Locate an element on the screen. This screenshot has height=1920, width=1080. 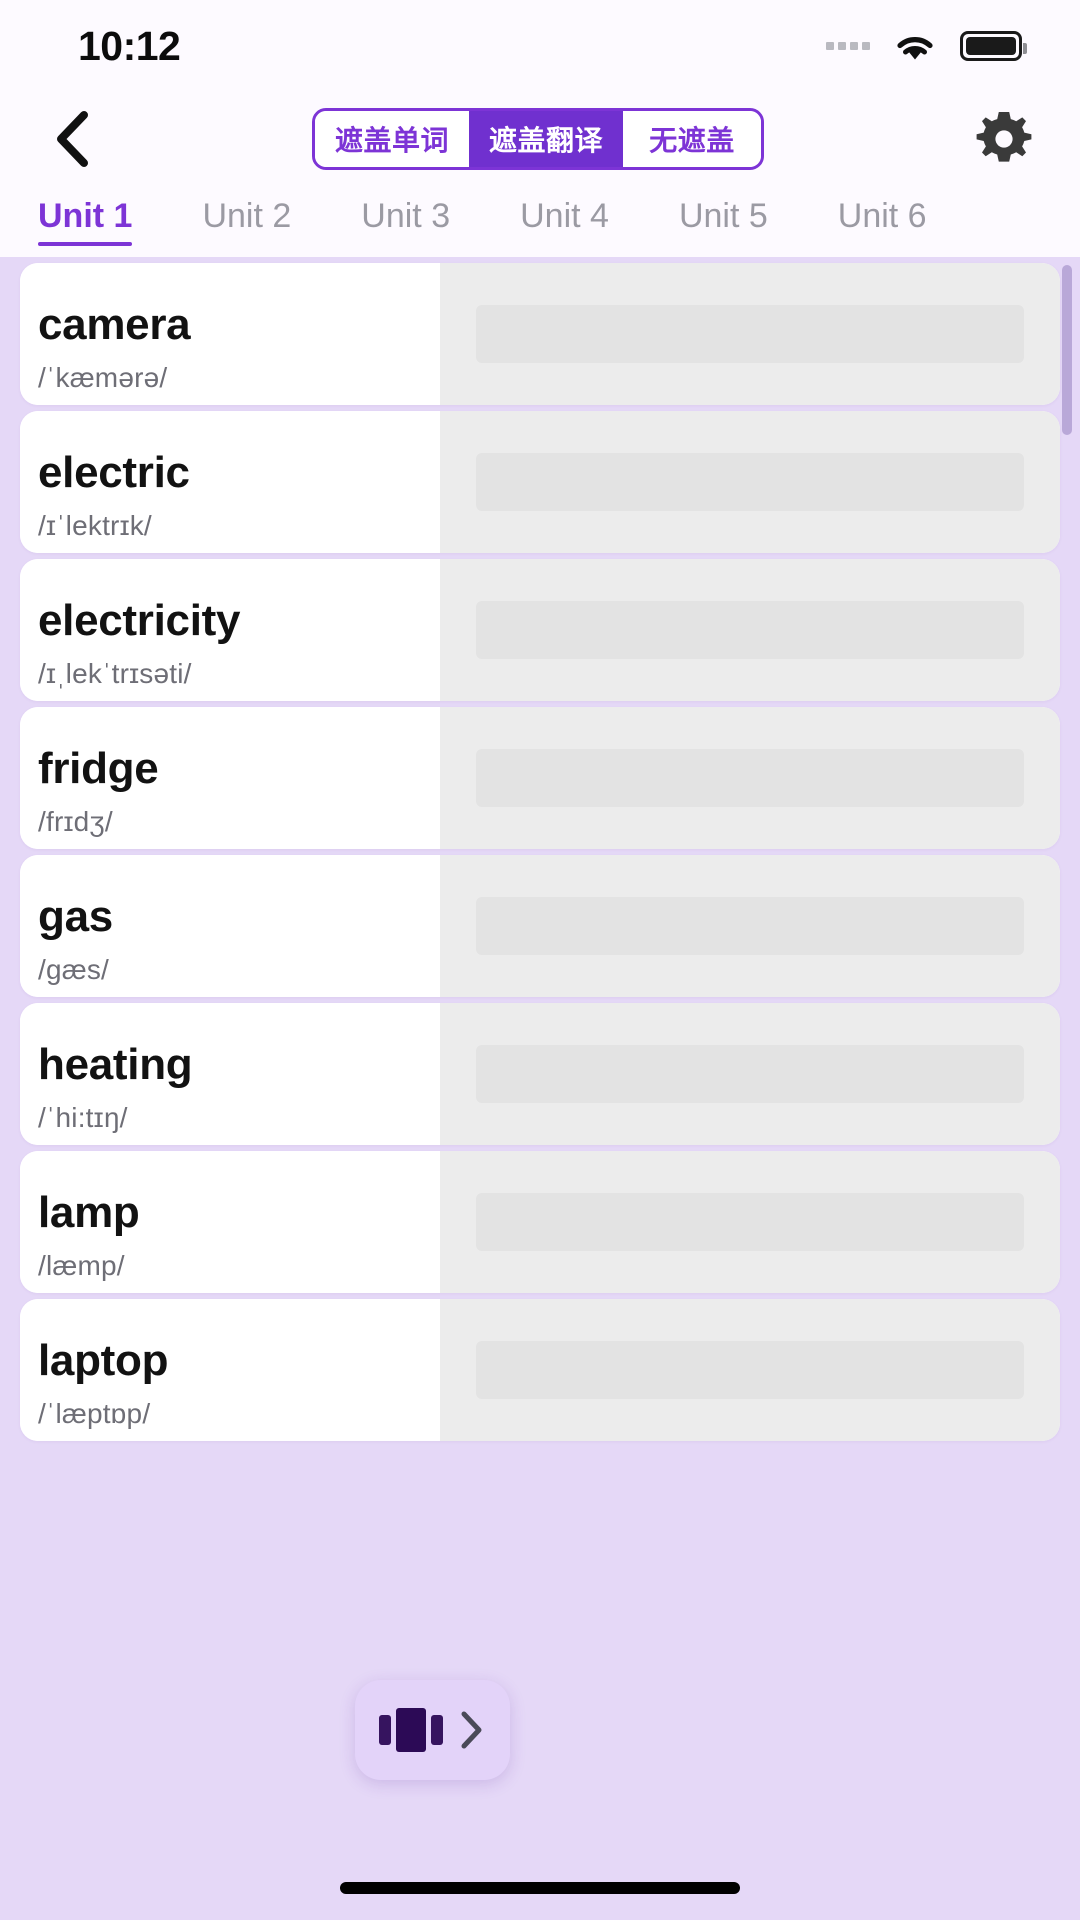
mask-mode-segmented-control: 遮盖单词 遮盖翻译 无遮盖 is located at coordinates (538, 138).